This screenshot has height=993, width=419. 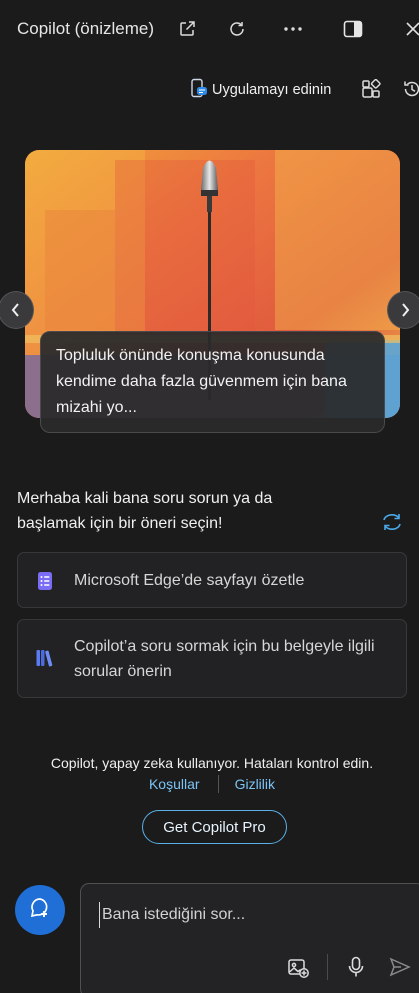 What do you see at coordinates (45, 658) in the screenshot?
I see `books-icon` at bounding box center [45, 658].